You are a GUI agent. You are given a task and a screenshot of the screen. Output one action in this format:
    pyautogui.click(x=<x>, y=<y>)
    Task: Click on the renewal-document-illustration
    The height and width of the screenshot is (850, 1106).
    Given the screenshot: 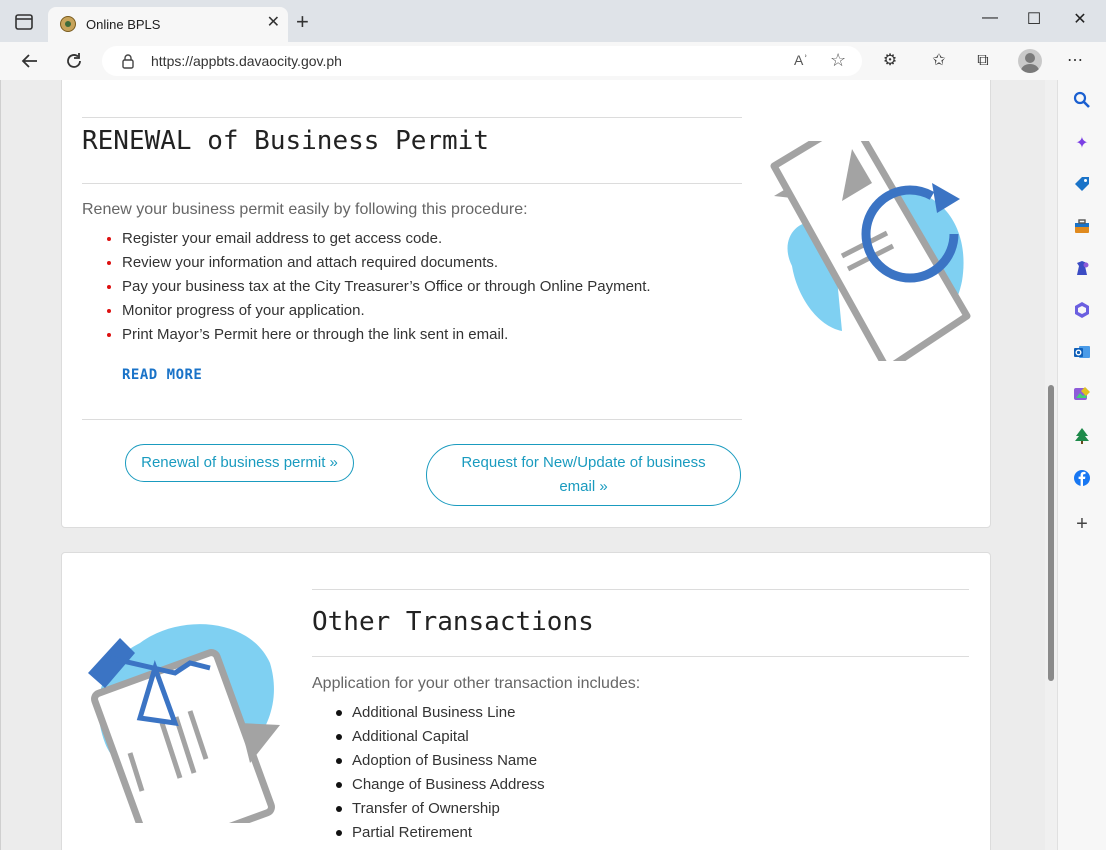 What is the action you would take?
    pyautogui.click(x=870, y=251)
    